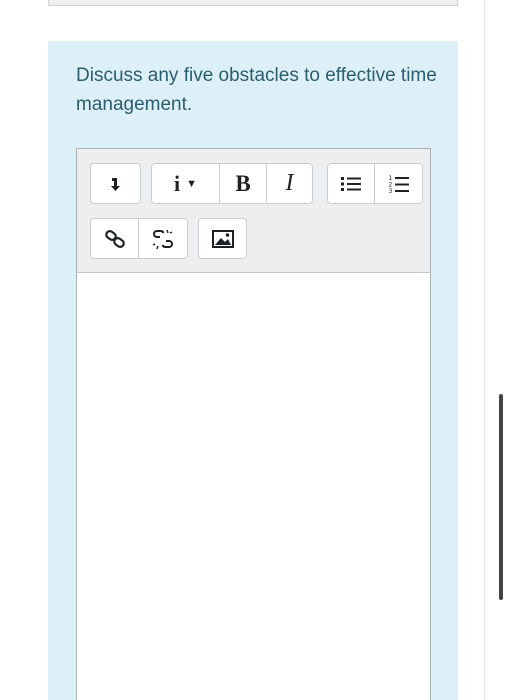  I want to click on collapse-toolbar-button, so click(115, 183).